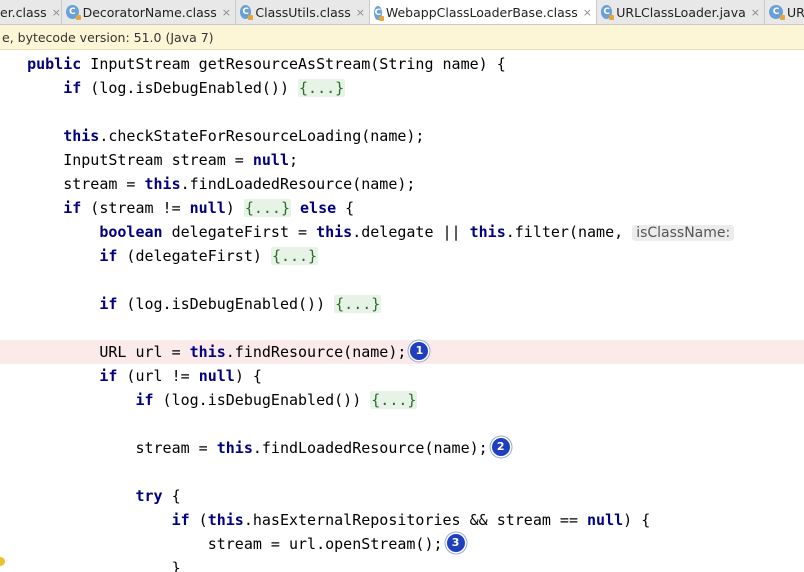 This screenshot has height=572, width=804. Describe the element at coordinates (23, 12) in the screenshot. I see `tab-label: er.class` at that location.